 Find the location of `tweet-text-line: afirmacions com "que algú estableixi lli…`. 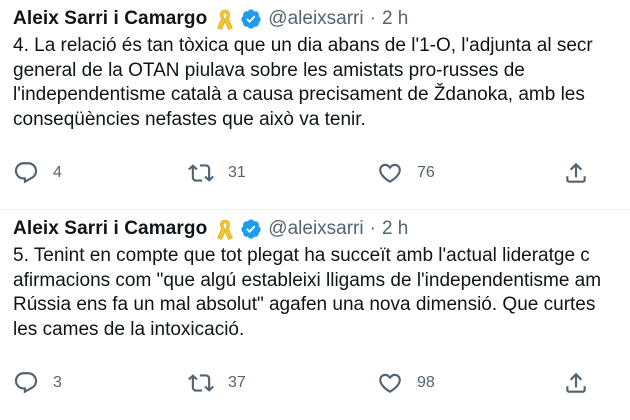

tweet-text-line: afirmacions com "que algú estableixi lli… is located at coordinates (307, 280).